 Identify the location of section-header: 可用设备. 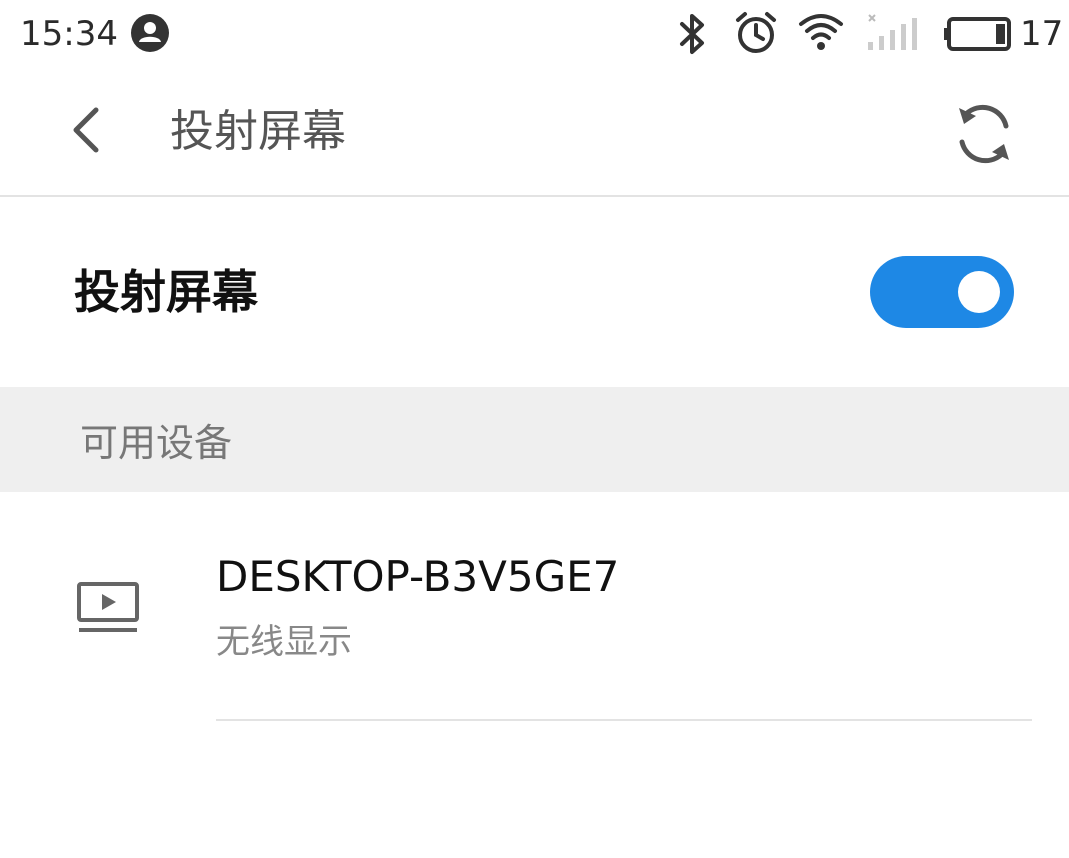
(534, 439).